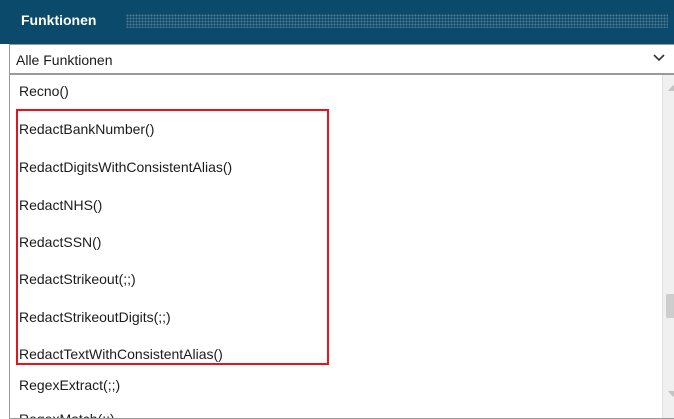  What do you see at coordinates (670, 88) in the screenshot?
I see `scroll-up-arrow-icon` at bounding box center [670, 88].